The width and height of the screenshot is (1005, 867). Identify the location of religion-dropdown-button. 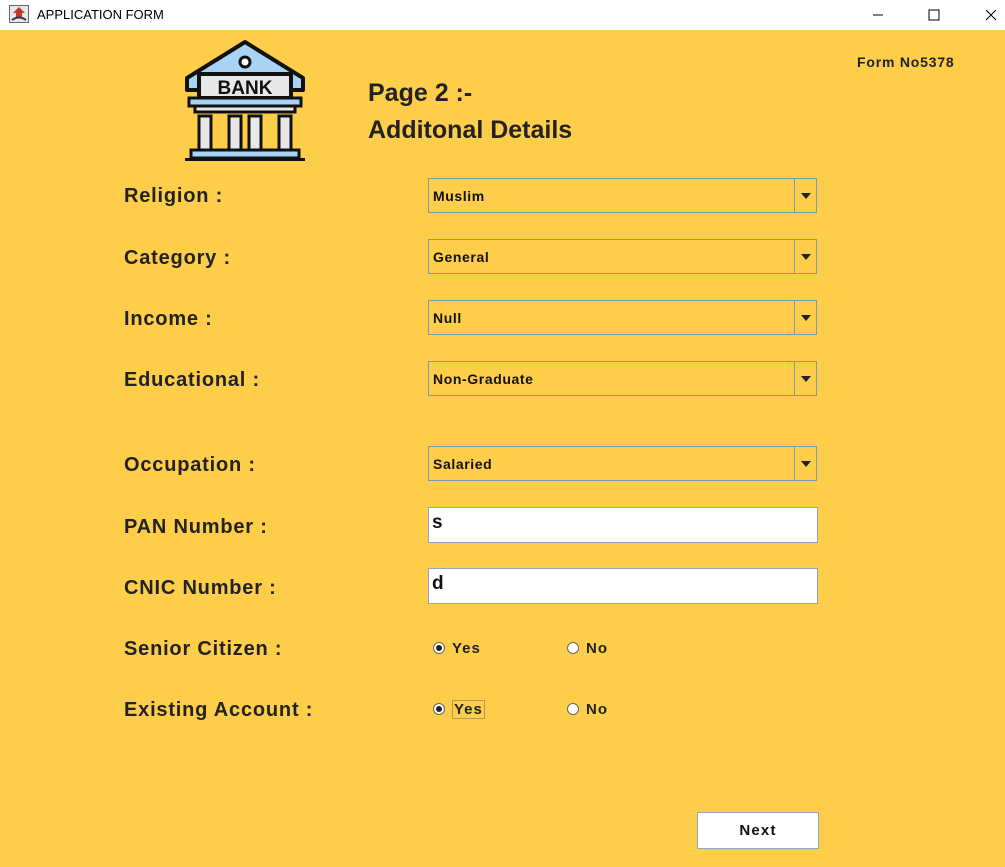
(805, 195).